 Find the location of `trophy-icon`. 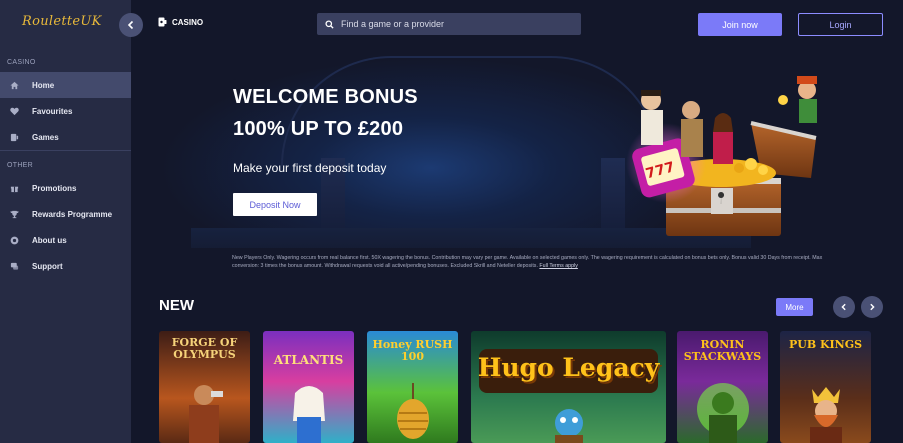

trophy-icon is located at coordinates (14, 214).